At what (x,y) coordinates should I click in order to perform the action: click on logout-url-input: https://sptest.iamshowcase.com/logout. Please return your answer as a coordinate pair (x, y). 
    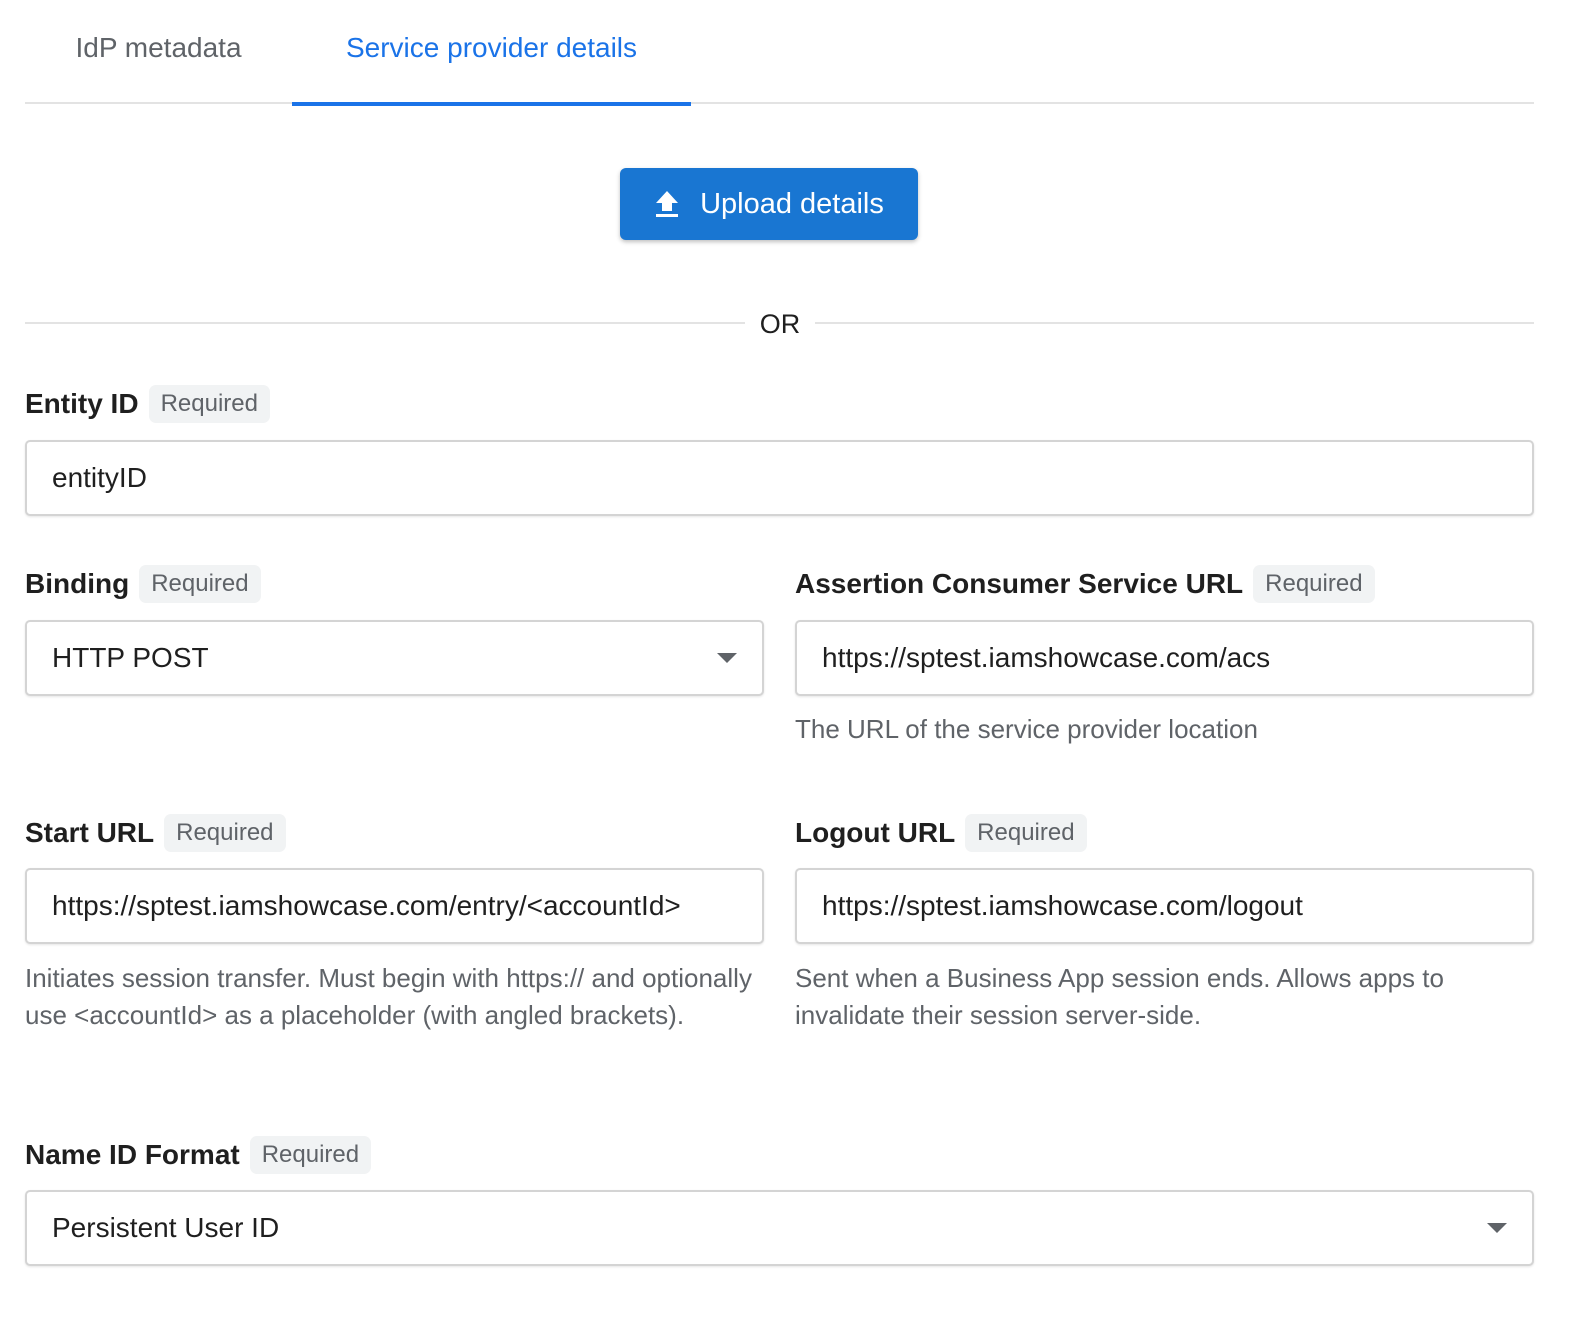
    Looking at the image, I should click on (1164, 906).